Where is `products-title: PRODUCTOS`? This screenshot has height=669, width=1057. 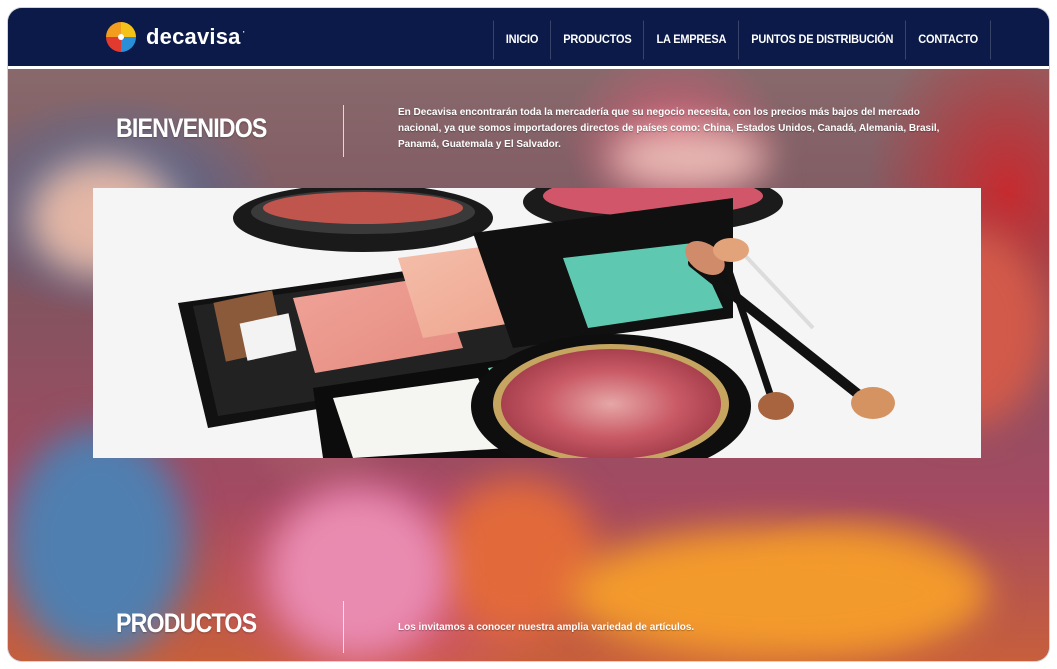
products-title: PRODUCTOS is located at coordinates (186, 623).